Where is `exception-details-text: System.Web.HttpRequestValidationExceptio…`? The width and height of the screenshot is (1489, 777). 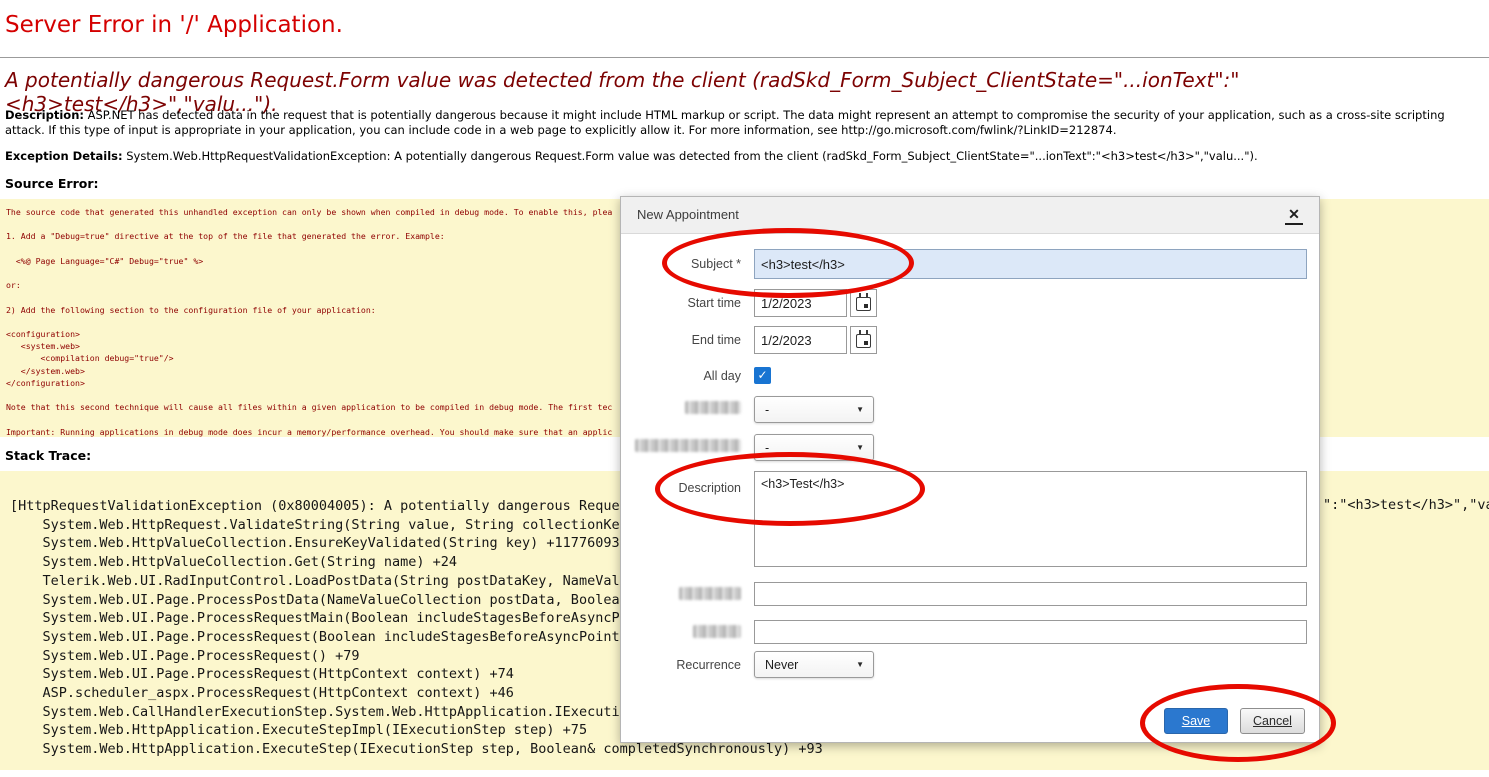
exception-details-text: System.Web.HttpRequestValidationExceptio… is located at coordinates (690, 156).